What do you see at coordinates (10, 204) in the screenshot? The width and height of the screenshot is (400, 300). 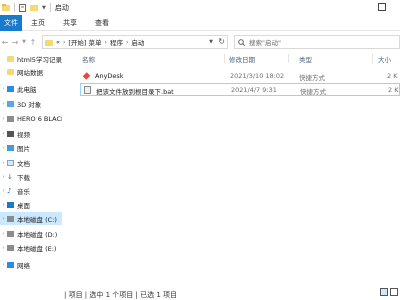 I see `desktop-icon` at bounding box center [10, 204].